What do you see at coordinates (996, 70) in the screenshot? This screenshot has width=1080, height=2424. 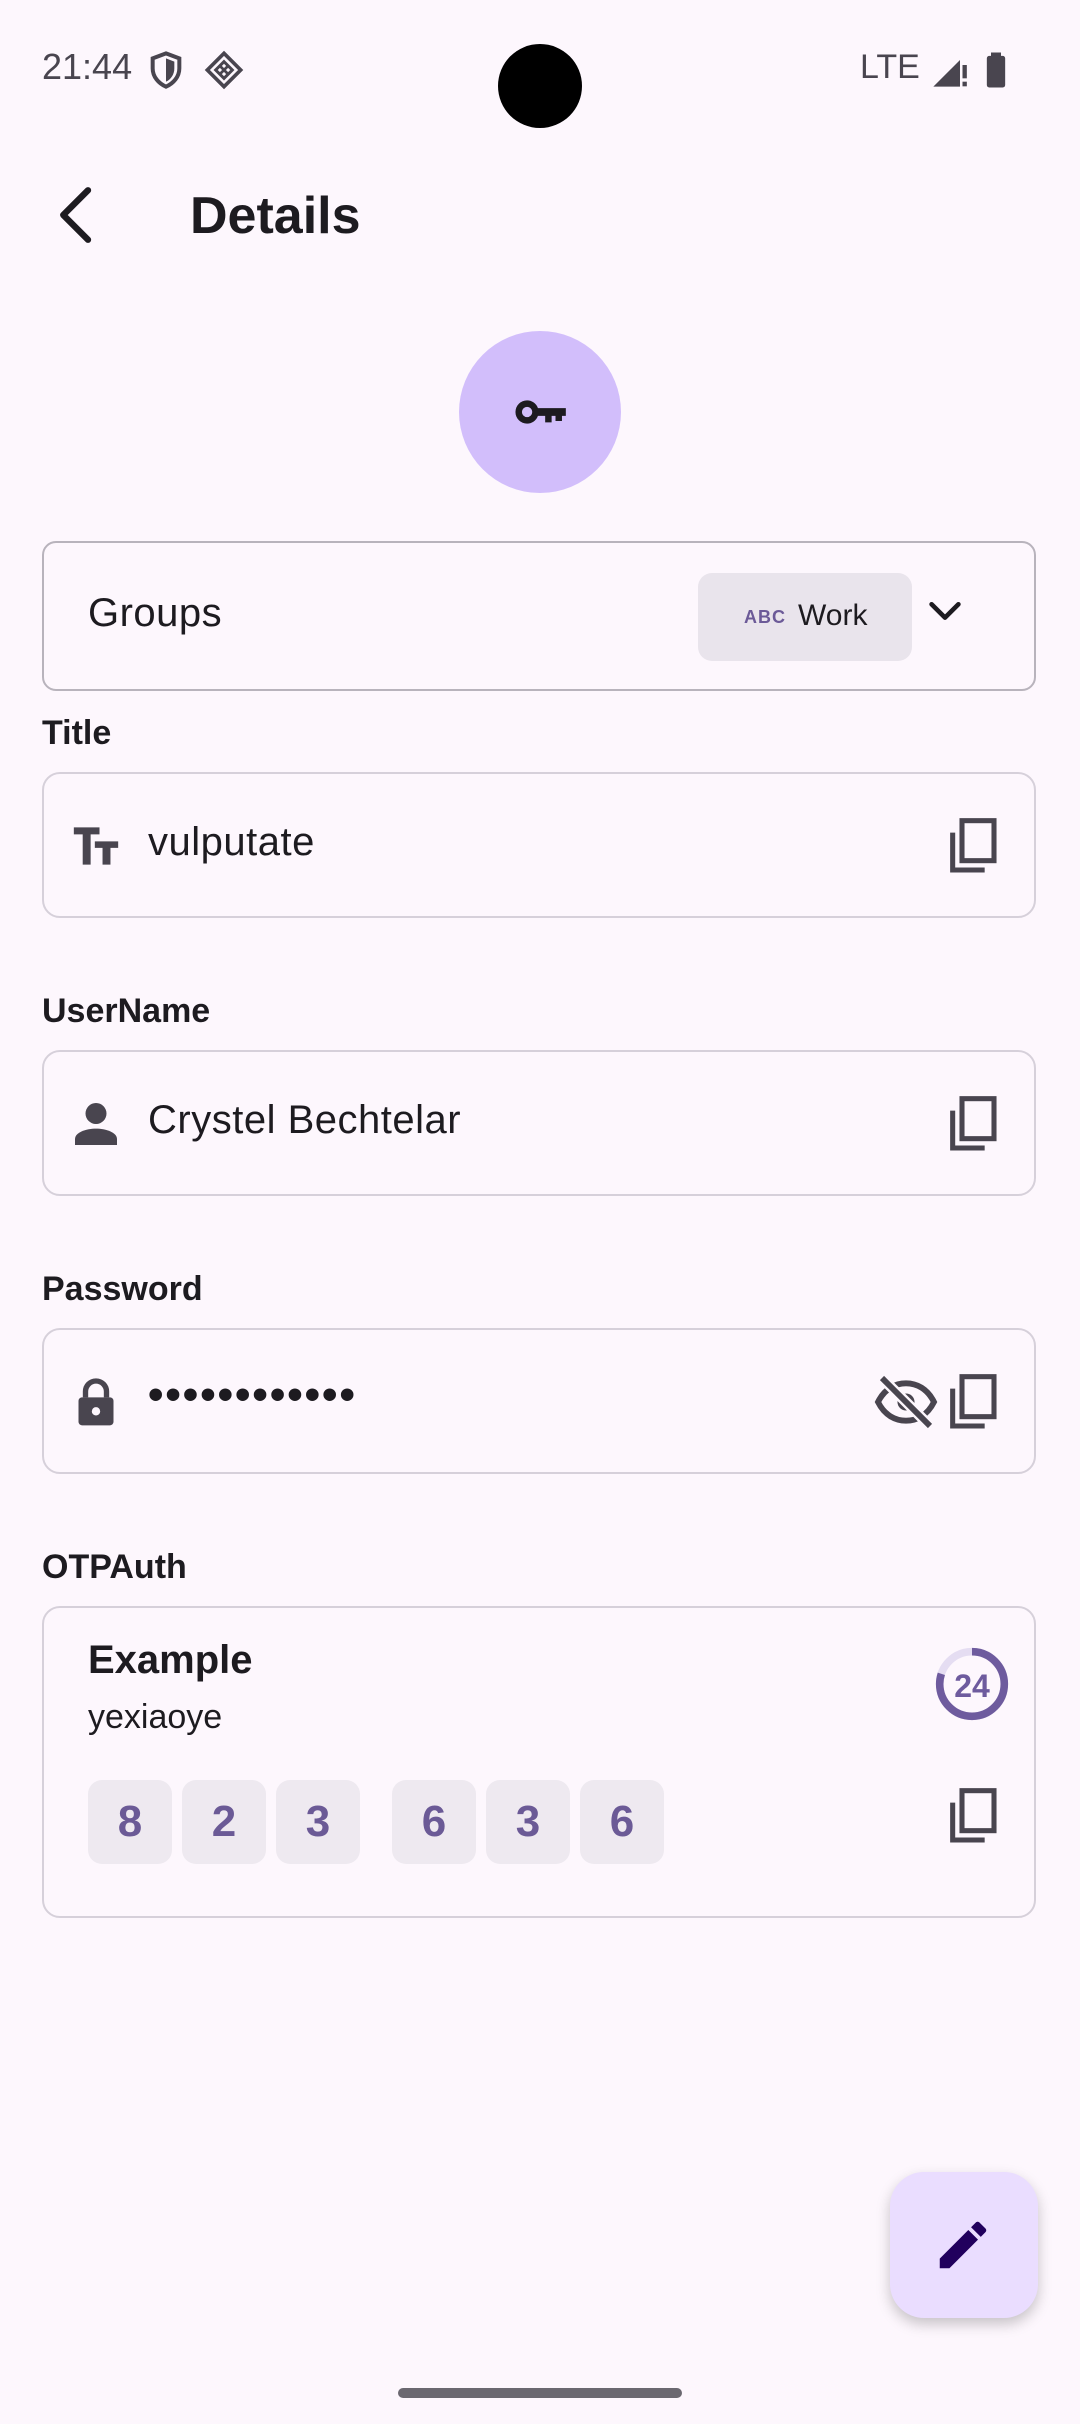 I see `battery-icon` at bounding box center [996, 70].